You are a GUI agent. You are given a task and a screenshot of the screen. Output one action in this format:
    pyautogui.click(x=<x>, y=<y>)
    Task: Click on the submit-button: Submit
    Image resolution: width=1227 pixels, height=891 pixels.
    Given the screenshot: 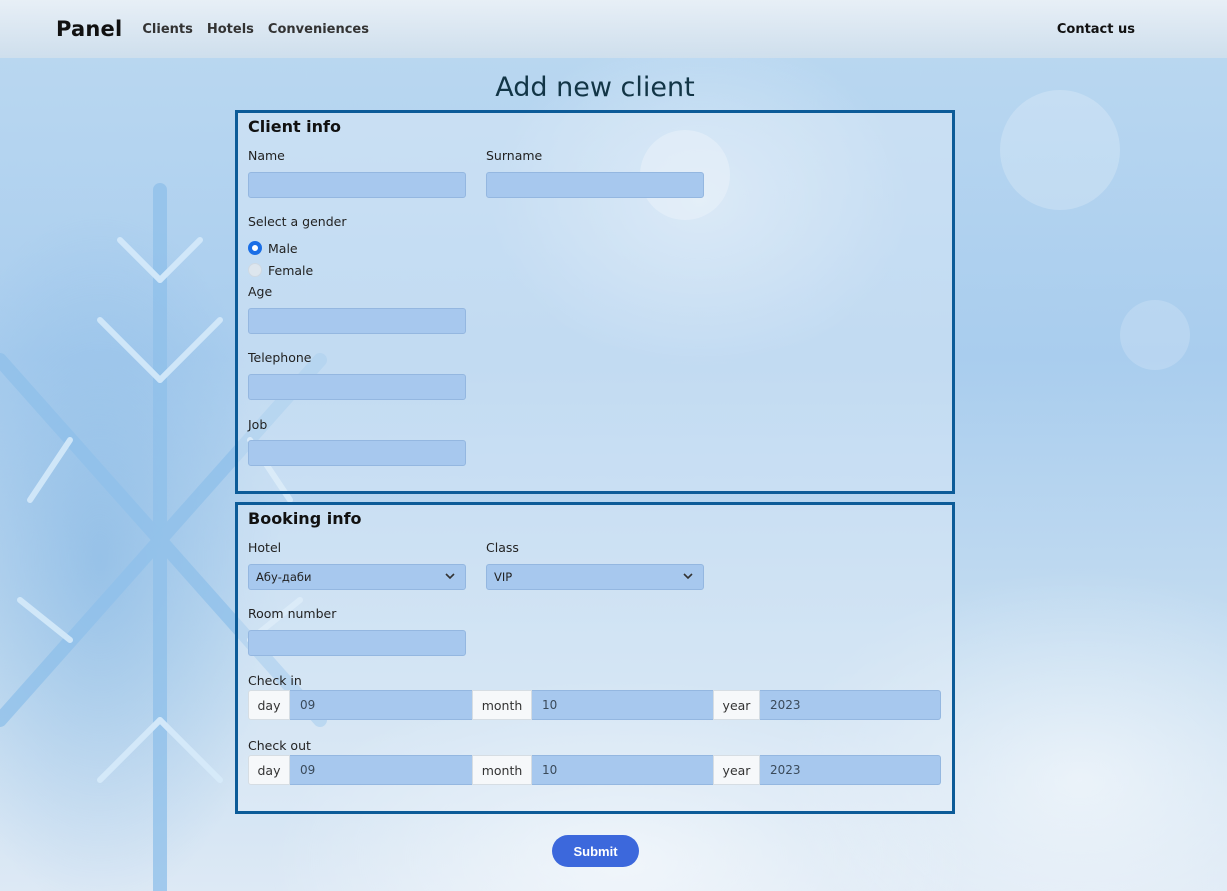 What is the action you would take?
    pyautogui.click(x=595, y=851)
    